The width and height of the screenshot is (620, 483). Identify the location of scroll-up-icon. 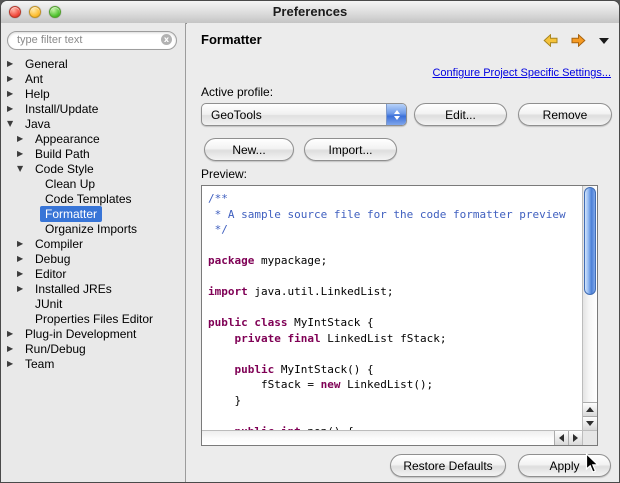
(590, 409).